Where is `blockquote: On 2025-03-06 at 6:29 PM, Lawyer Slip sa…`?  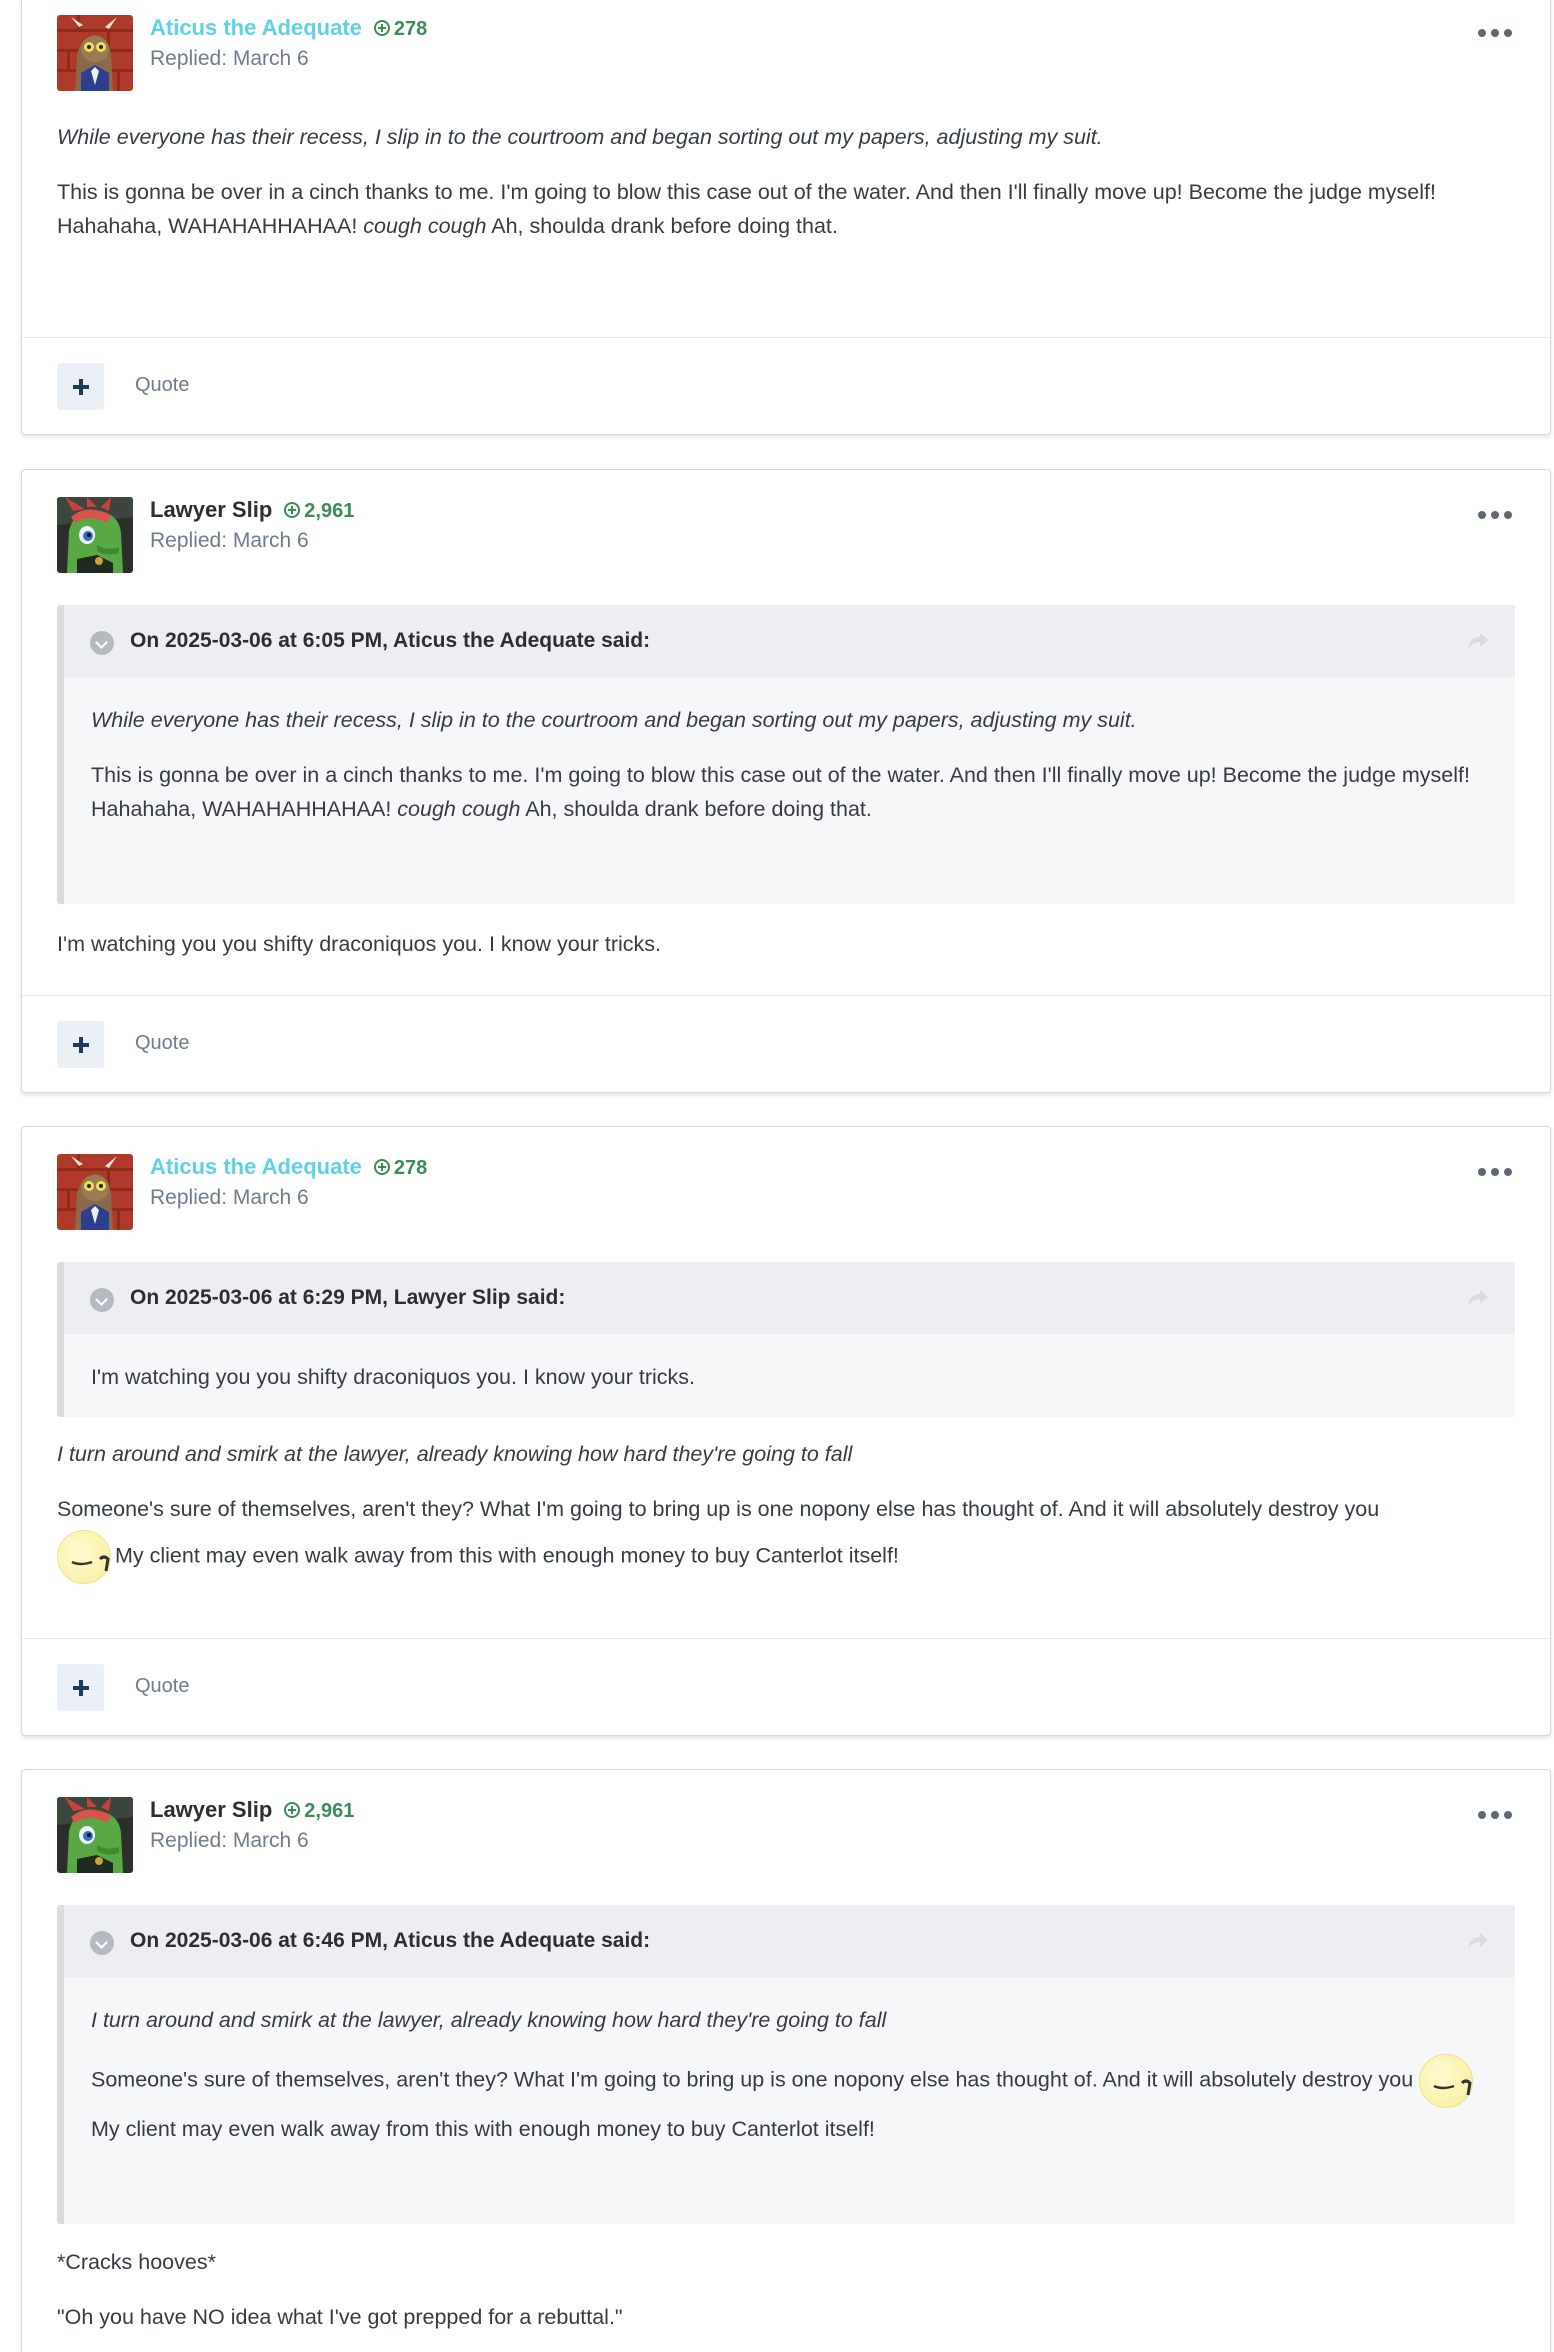
blockquote: On 2025-03-06 at 6:29 PM, Lawyer Slip sa… is located at coordinates (786, 1339).